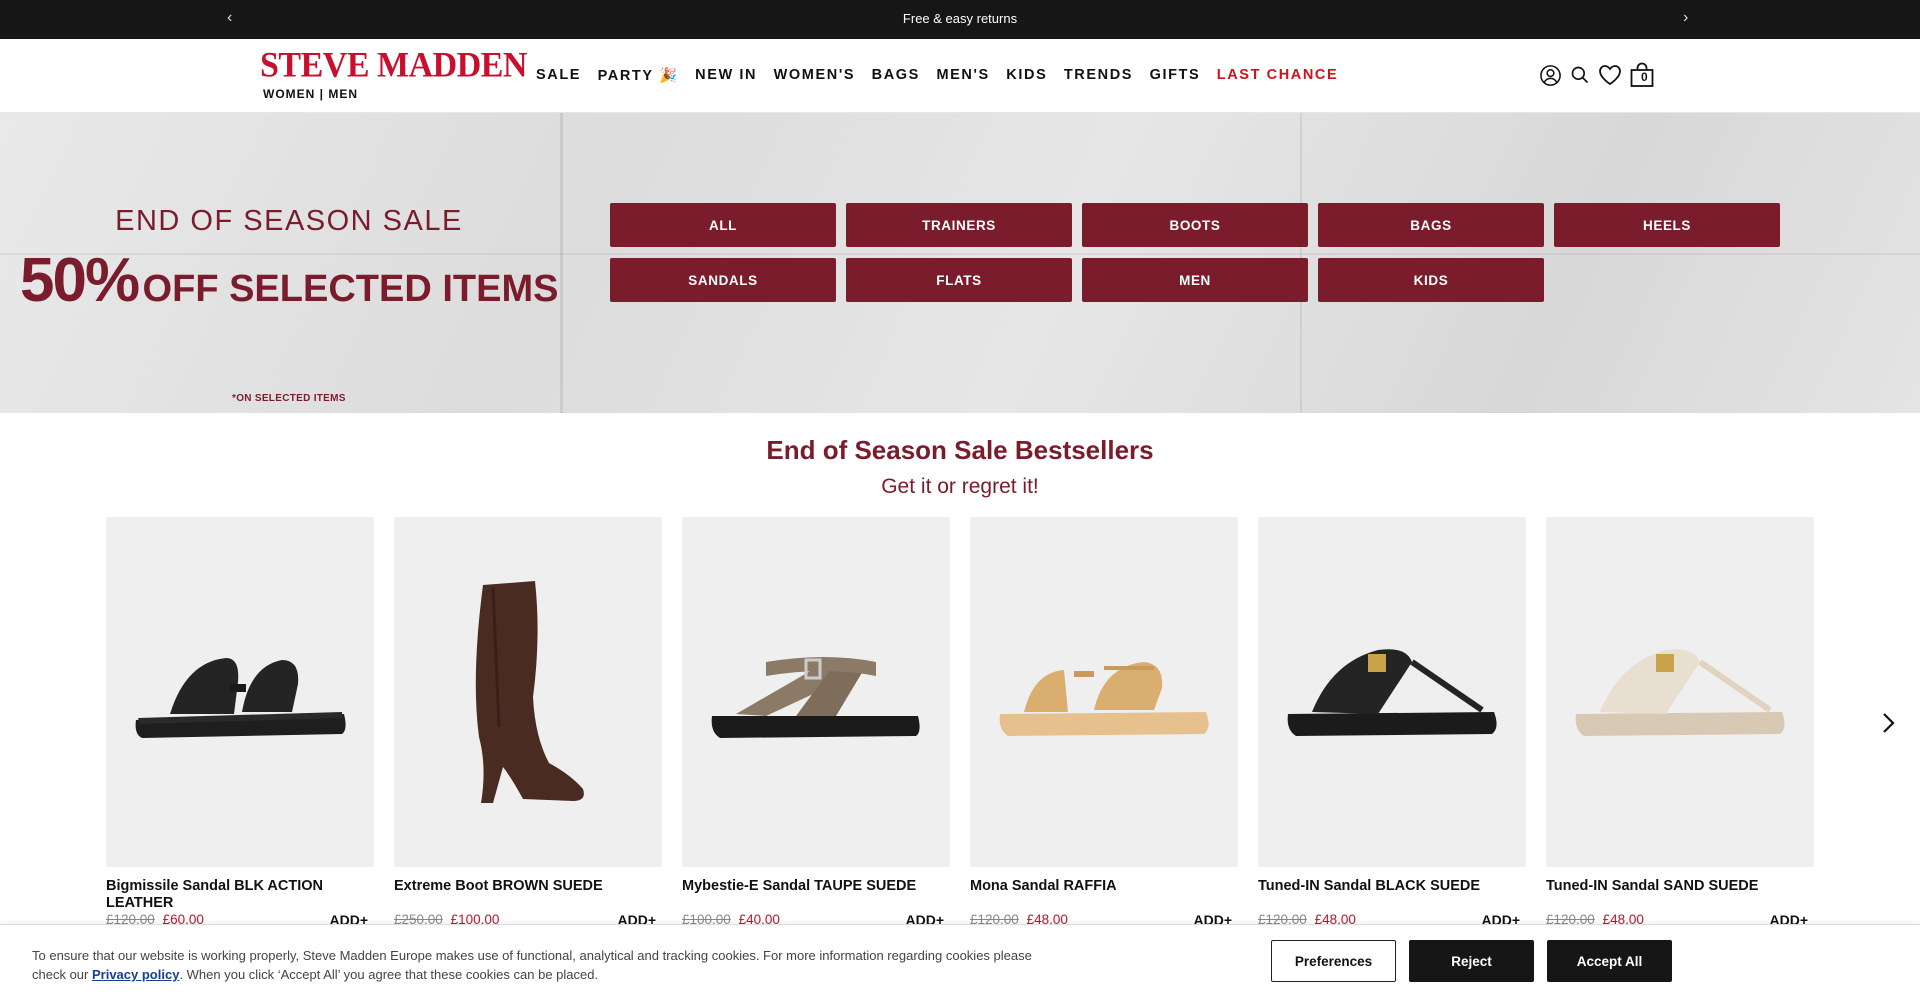 The image size is (1920, 993). What do you see at coordinates (1685, 18) in the screenshot?
I see `announcement-next-arrow: ›` at bounding box center [1685, 18].